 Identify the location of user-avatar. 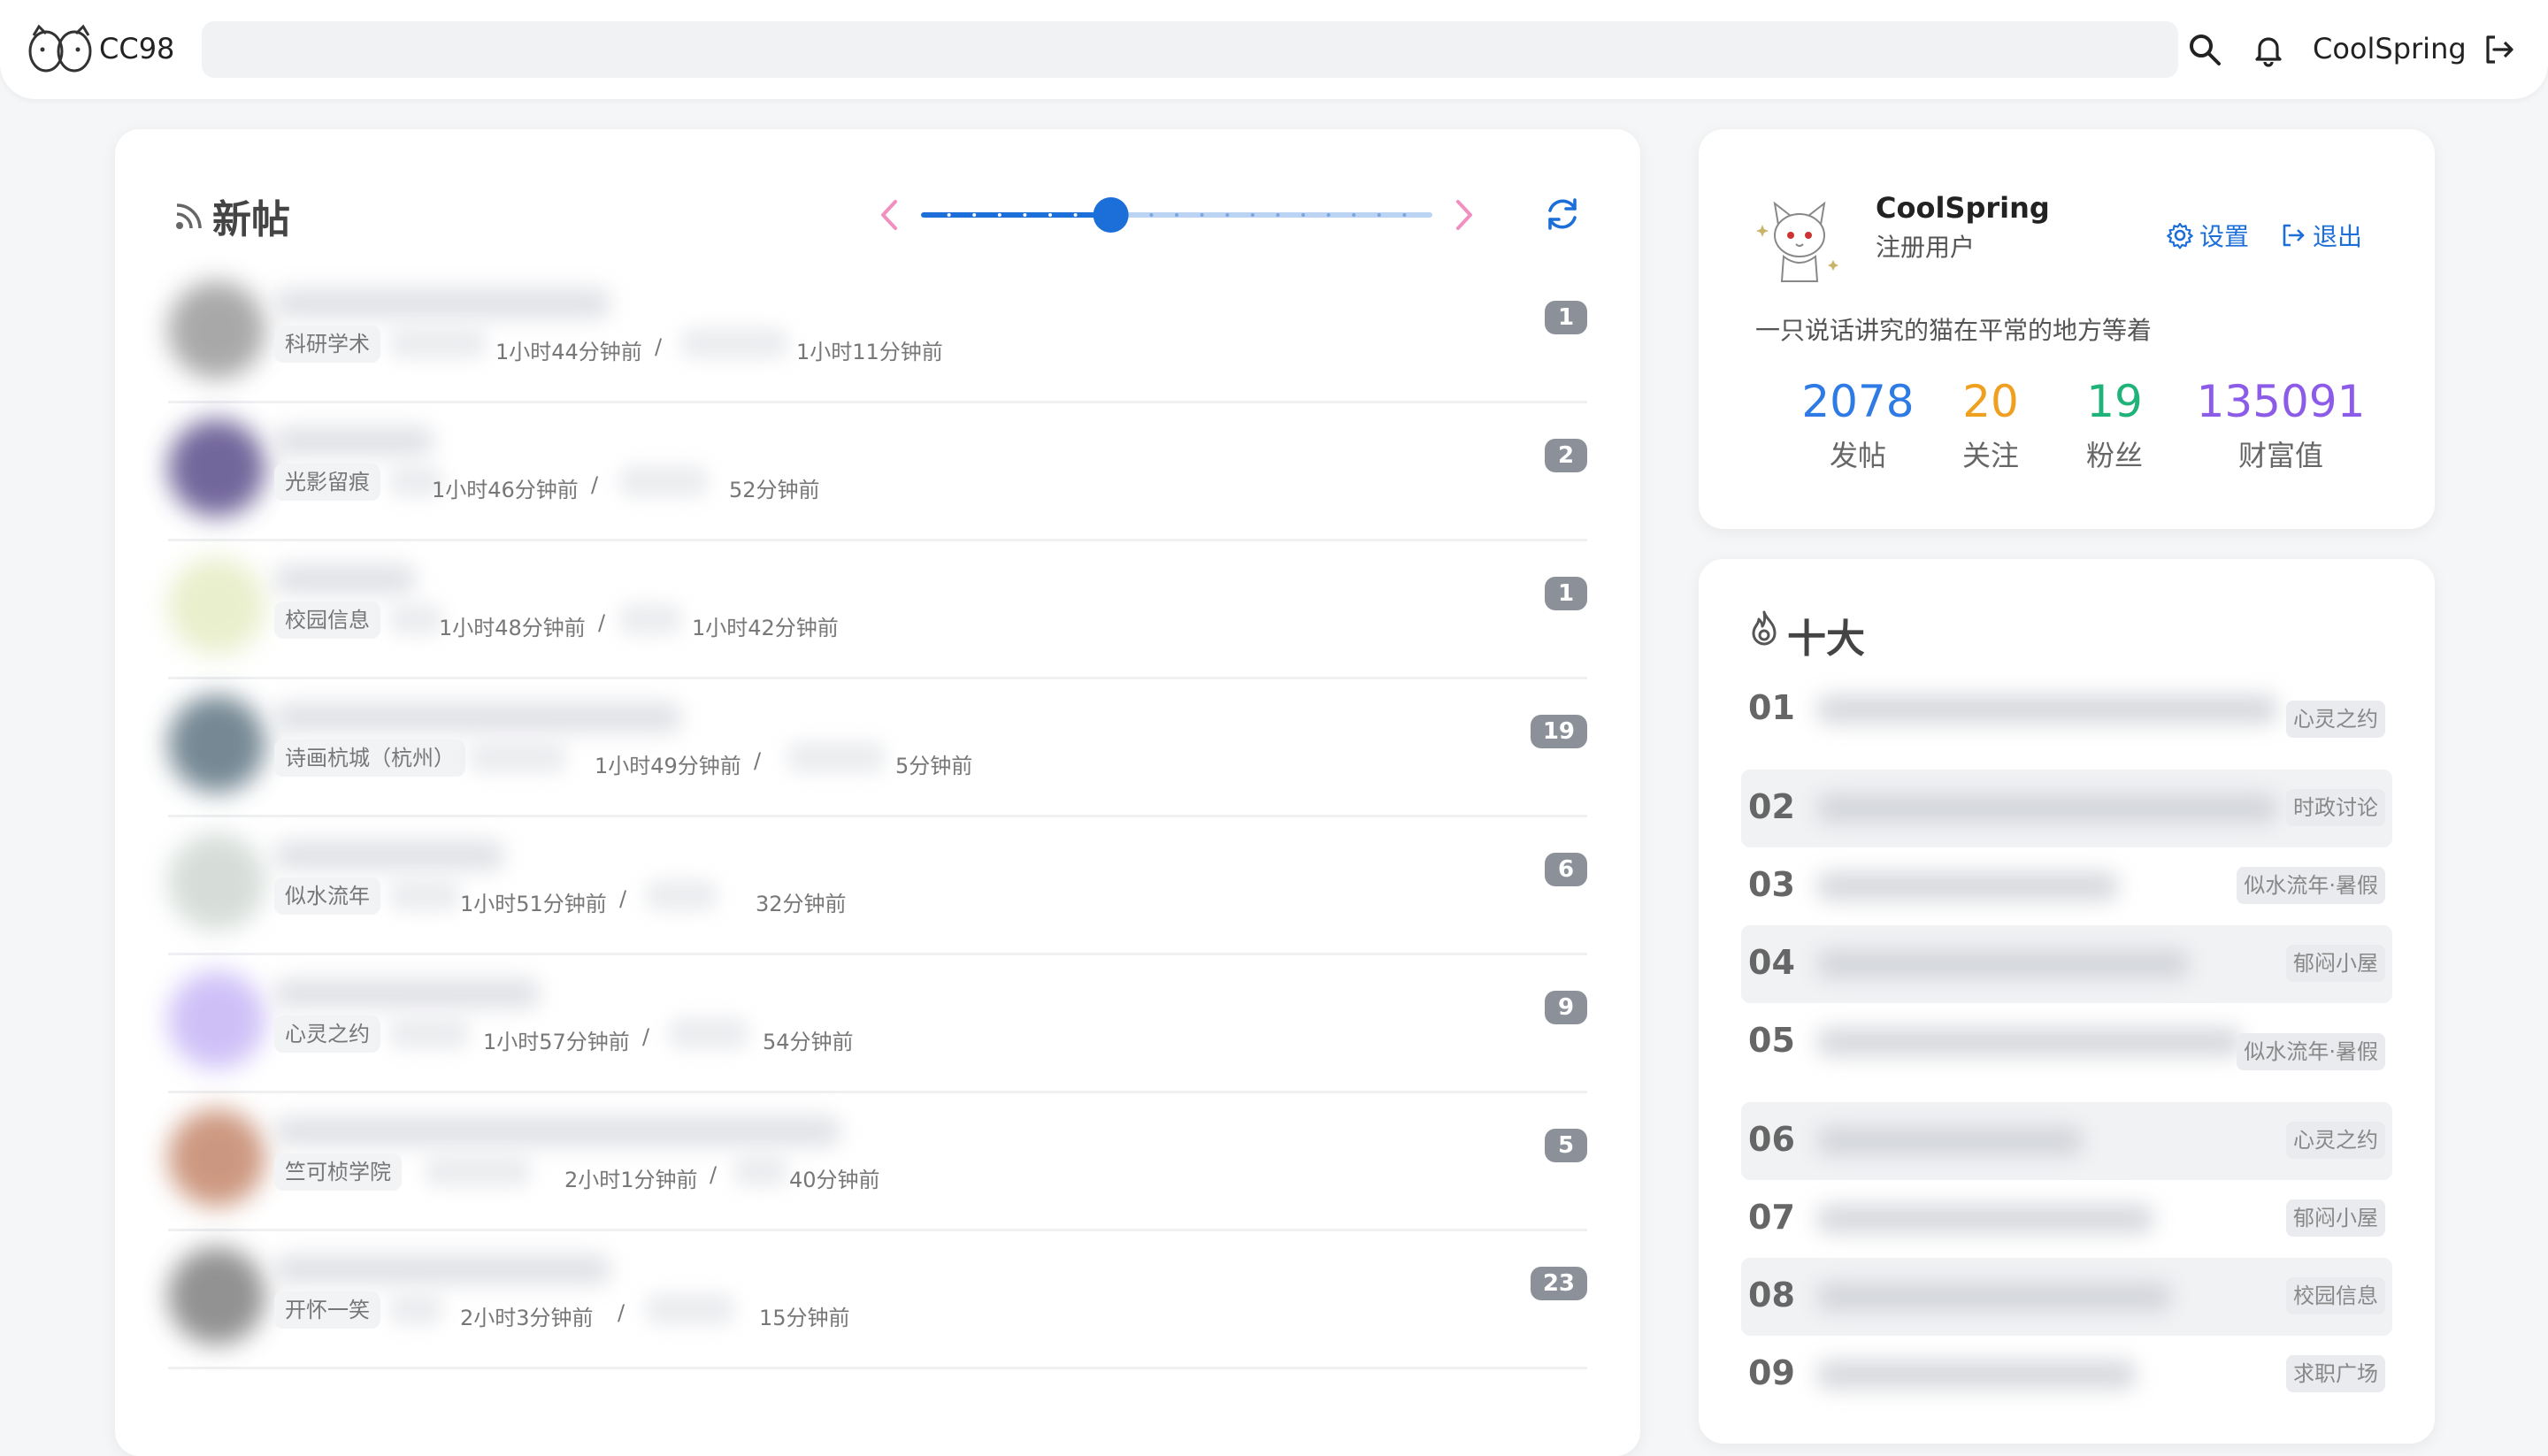
(1800, 237).